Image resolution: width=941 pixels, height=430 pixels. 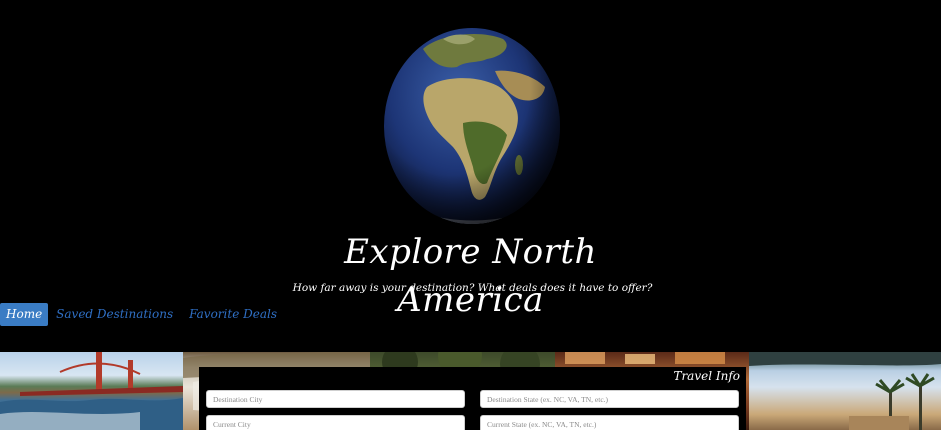 What do you see at coordinates (24, 314) in the screenshot?
I see `nav-item-home: Home` at bounding box center [24, 314].